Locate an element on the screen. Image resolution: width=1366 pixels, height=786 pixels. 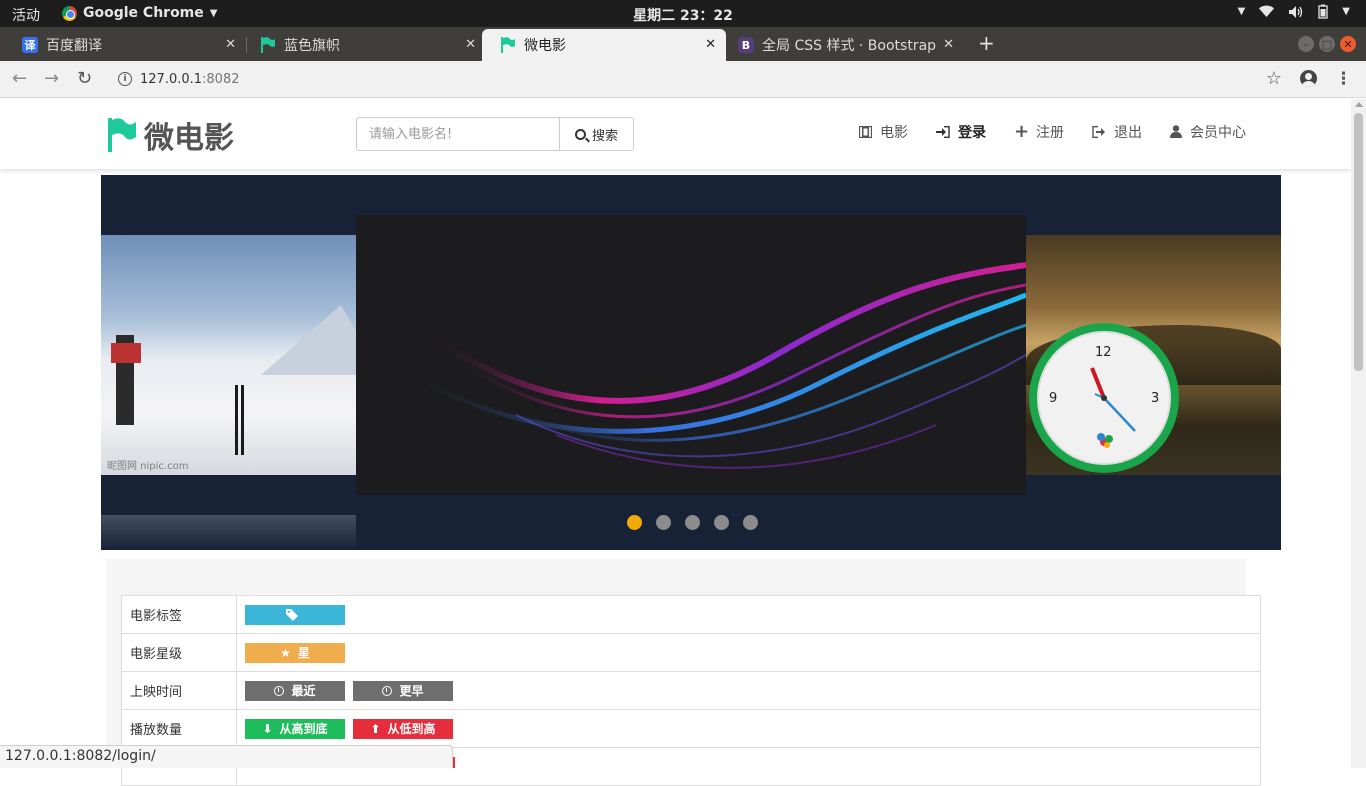
menu-item-movies: 电影 is located at coordinates (883, 131).